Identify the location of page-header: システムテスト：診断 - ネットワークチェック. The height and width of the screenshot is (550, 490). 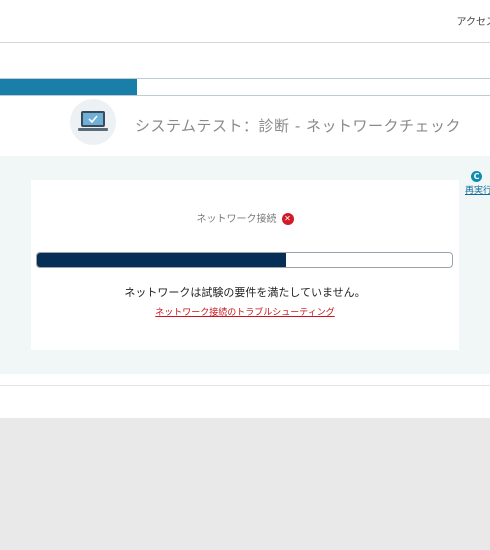
(245, 127).